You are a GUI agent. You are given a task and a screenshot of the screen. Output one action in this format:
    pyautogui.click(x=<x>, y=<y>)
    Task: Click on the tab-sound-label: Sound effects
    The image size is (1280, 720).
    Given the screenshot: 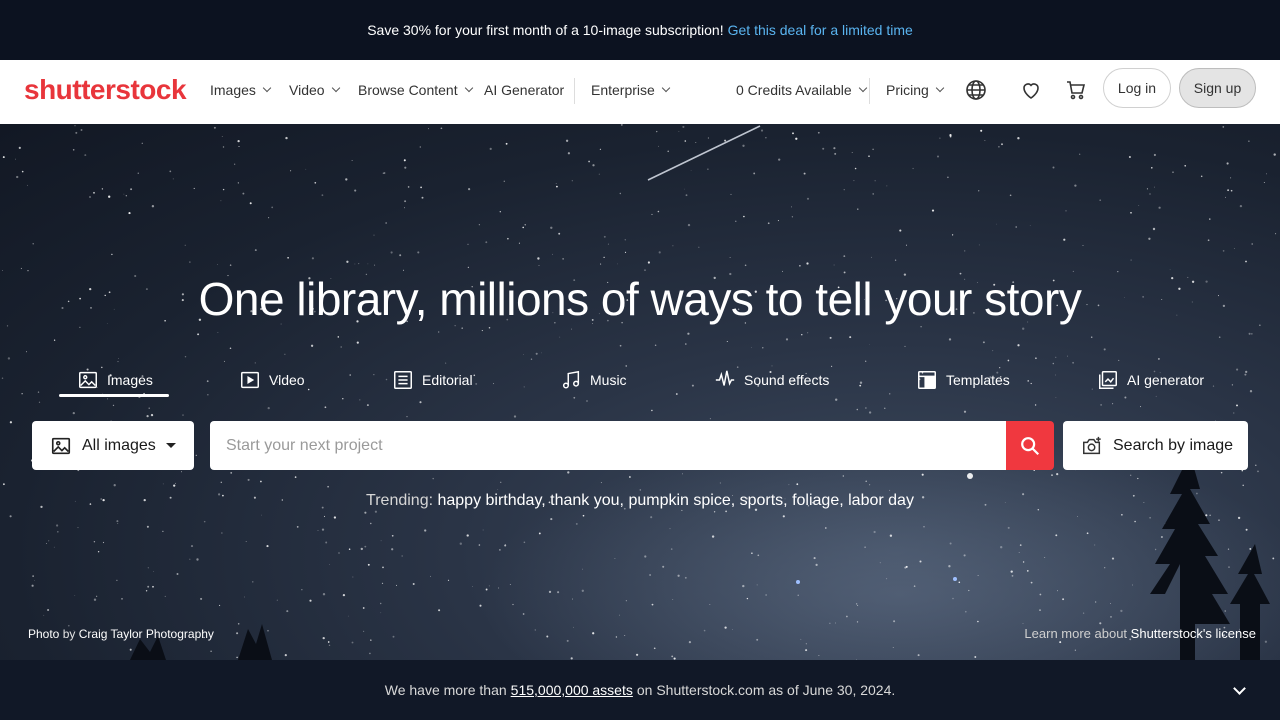 What is the action you would take?
    pyautogui.click(x=787, y=380)
    